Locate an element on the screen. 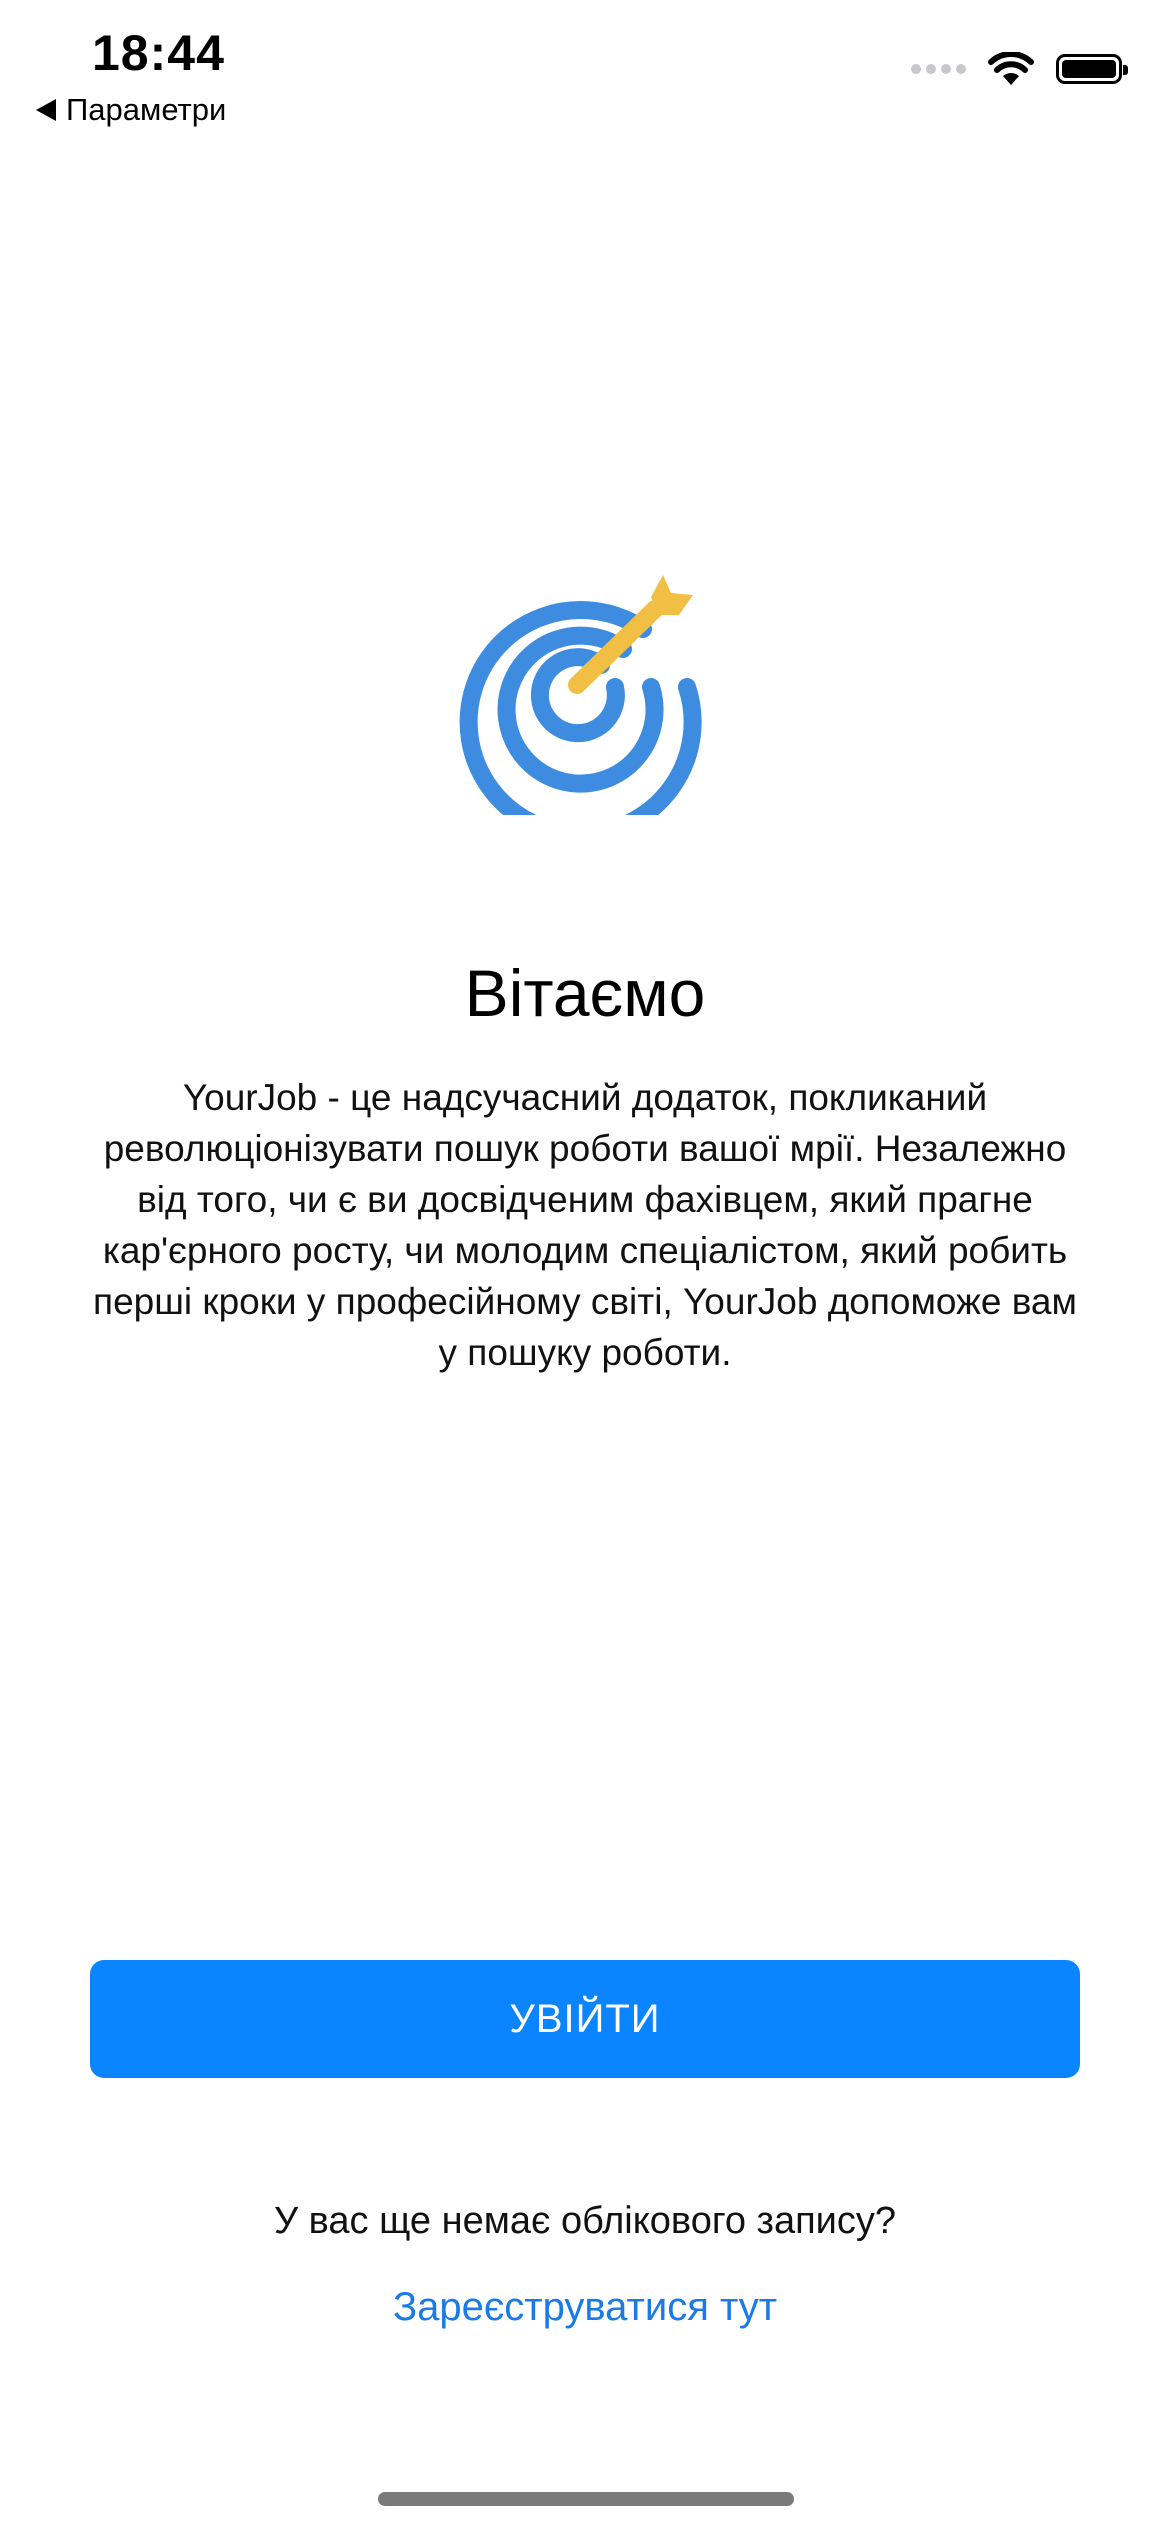  login-button: УВІЙТИ is located at coordinates (585, 2019).